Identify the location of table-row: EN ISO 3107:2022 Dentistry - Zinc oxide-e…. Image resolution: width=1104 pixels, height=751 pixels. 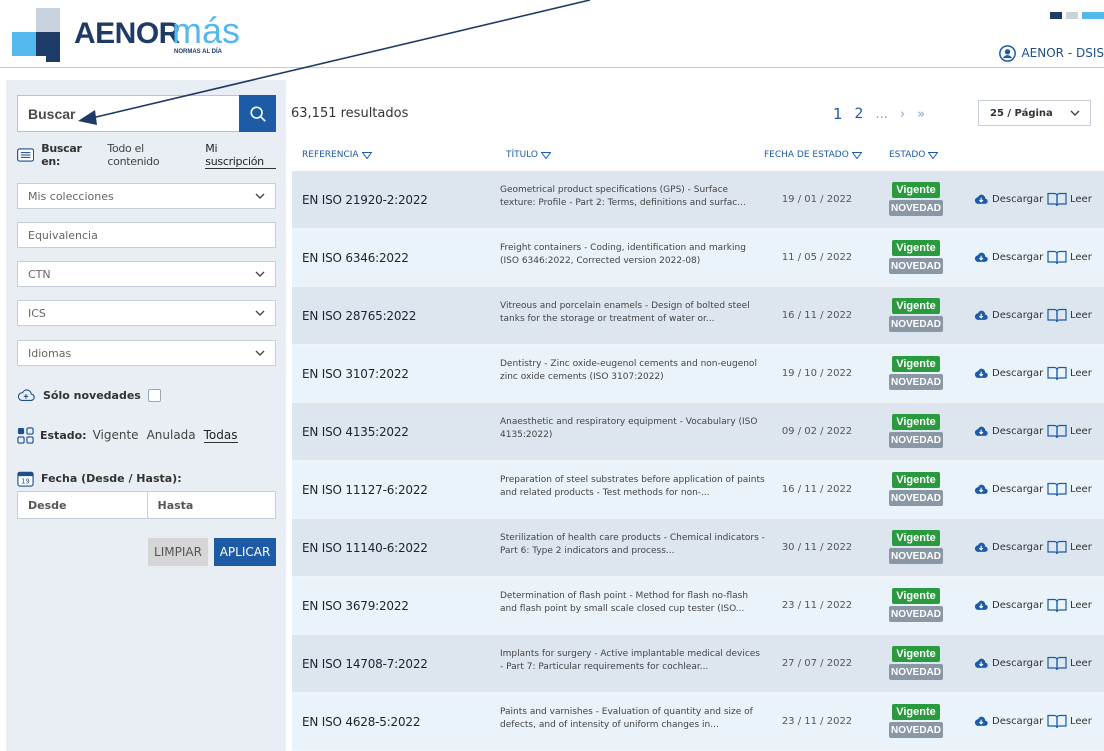
(698, 374).